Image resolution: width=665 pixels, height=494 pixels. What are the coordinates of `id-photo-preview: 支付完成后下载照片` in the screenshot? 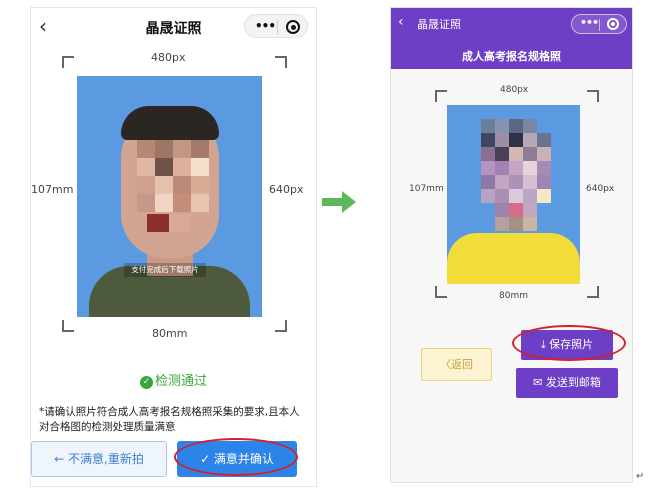 It's located at (169, 196).